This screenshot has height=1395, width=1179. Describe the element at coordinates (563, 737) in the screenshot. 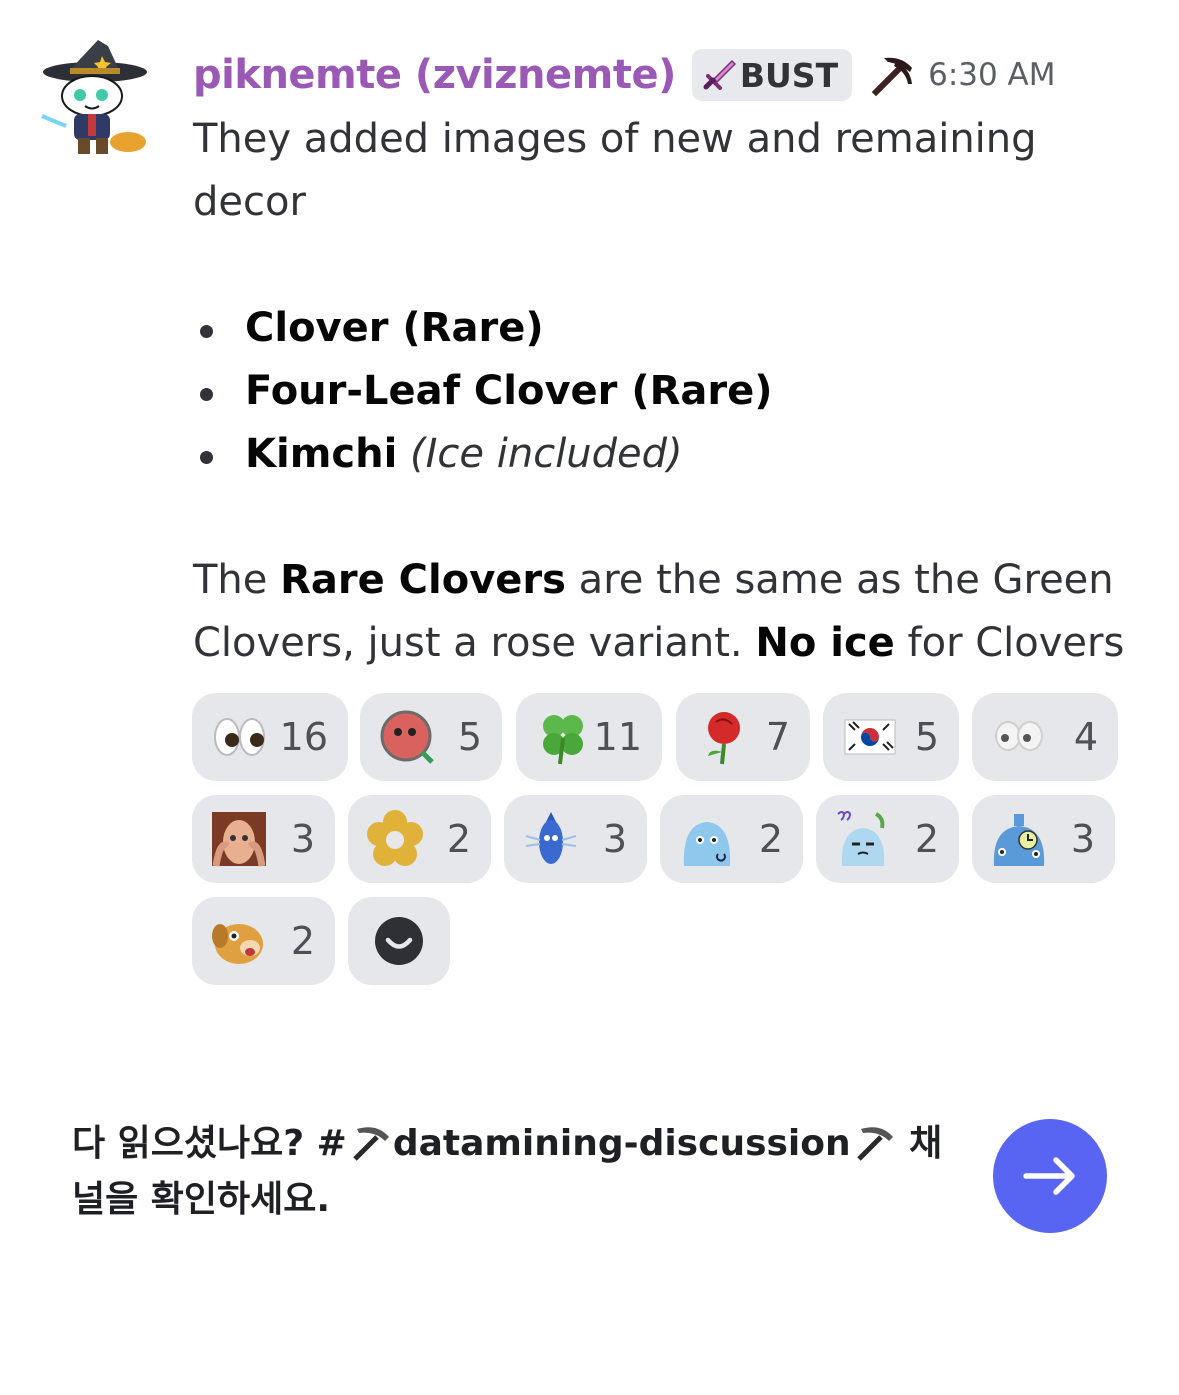

I see `four-leaf-clover-emoji-icon` at that location.